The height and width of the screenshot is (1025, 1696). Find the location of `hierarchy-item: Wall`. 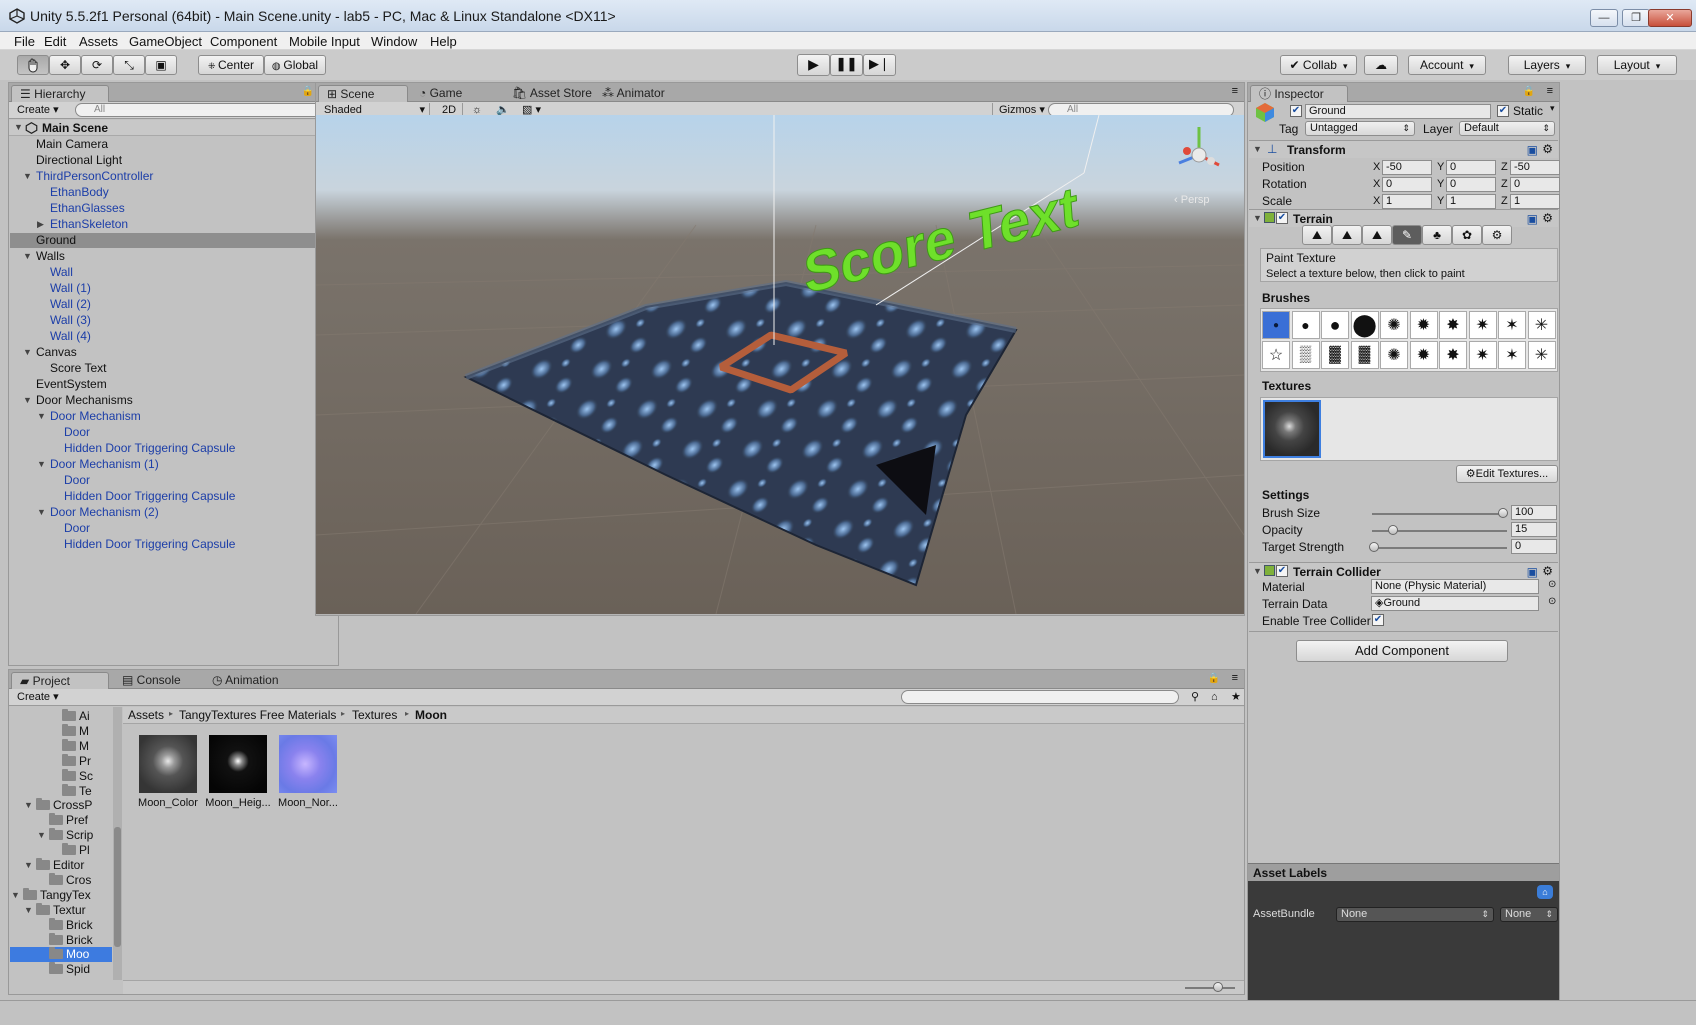

hierarchy-item: Wall is located at coordinates (61, 272).